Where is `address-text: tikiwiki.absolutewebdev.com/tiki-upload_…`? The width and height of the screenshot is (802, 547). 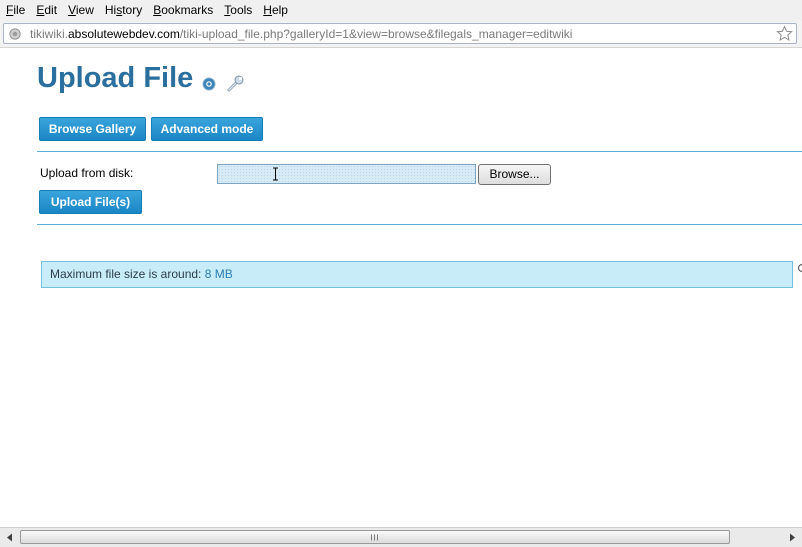 address-text: tikiwiki.absolutewebdev.com/tiki-upload_… is located at coordinates (301, 34).